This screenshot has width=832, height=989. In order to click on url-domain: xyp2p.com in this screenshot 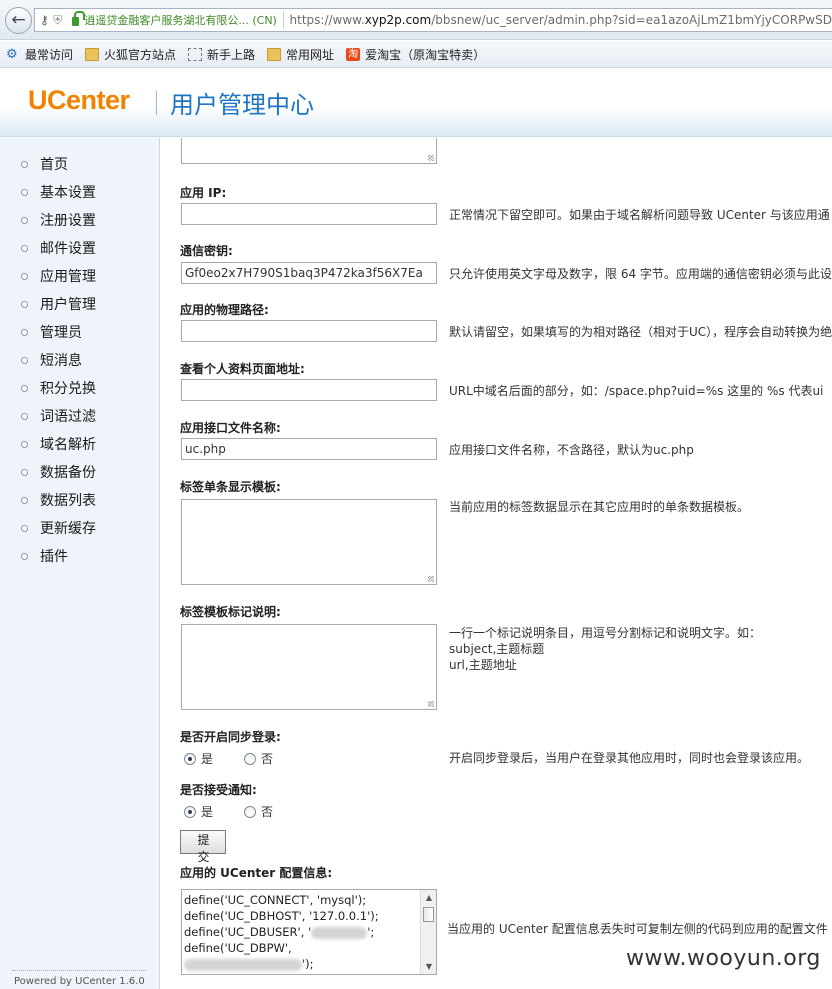, I will do `click(398, 20)`.